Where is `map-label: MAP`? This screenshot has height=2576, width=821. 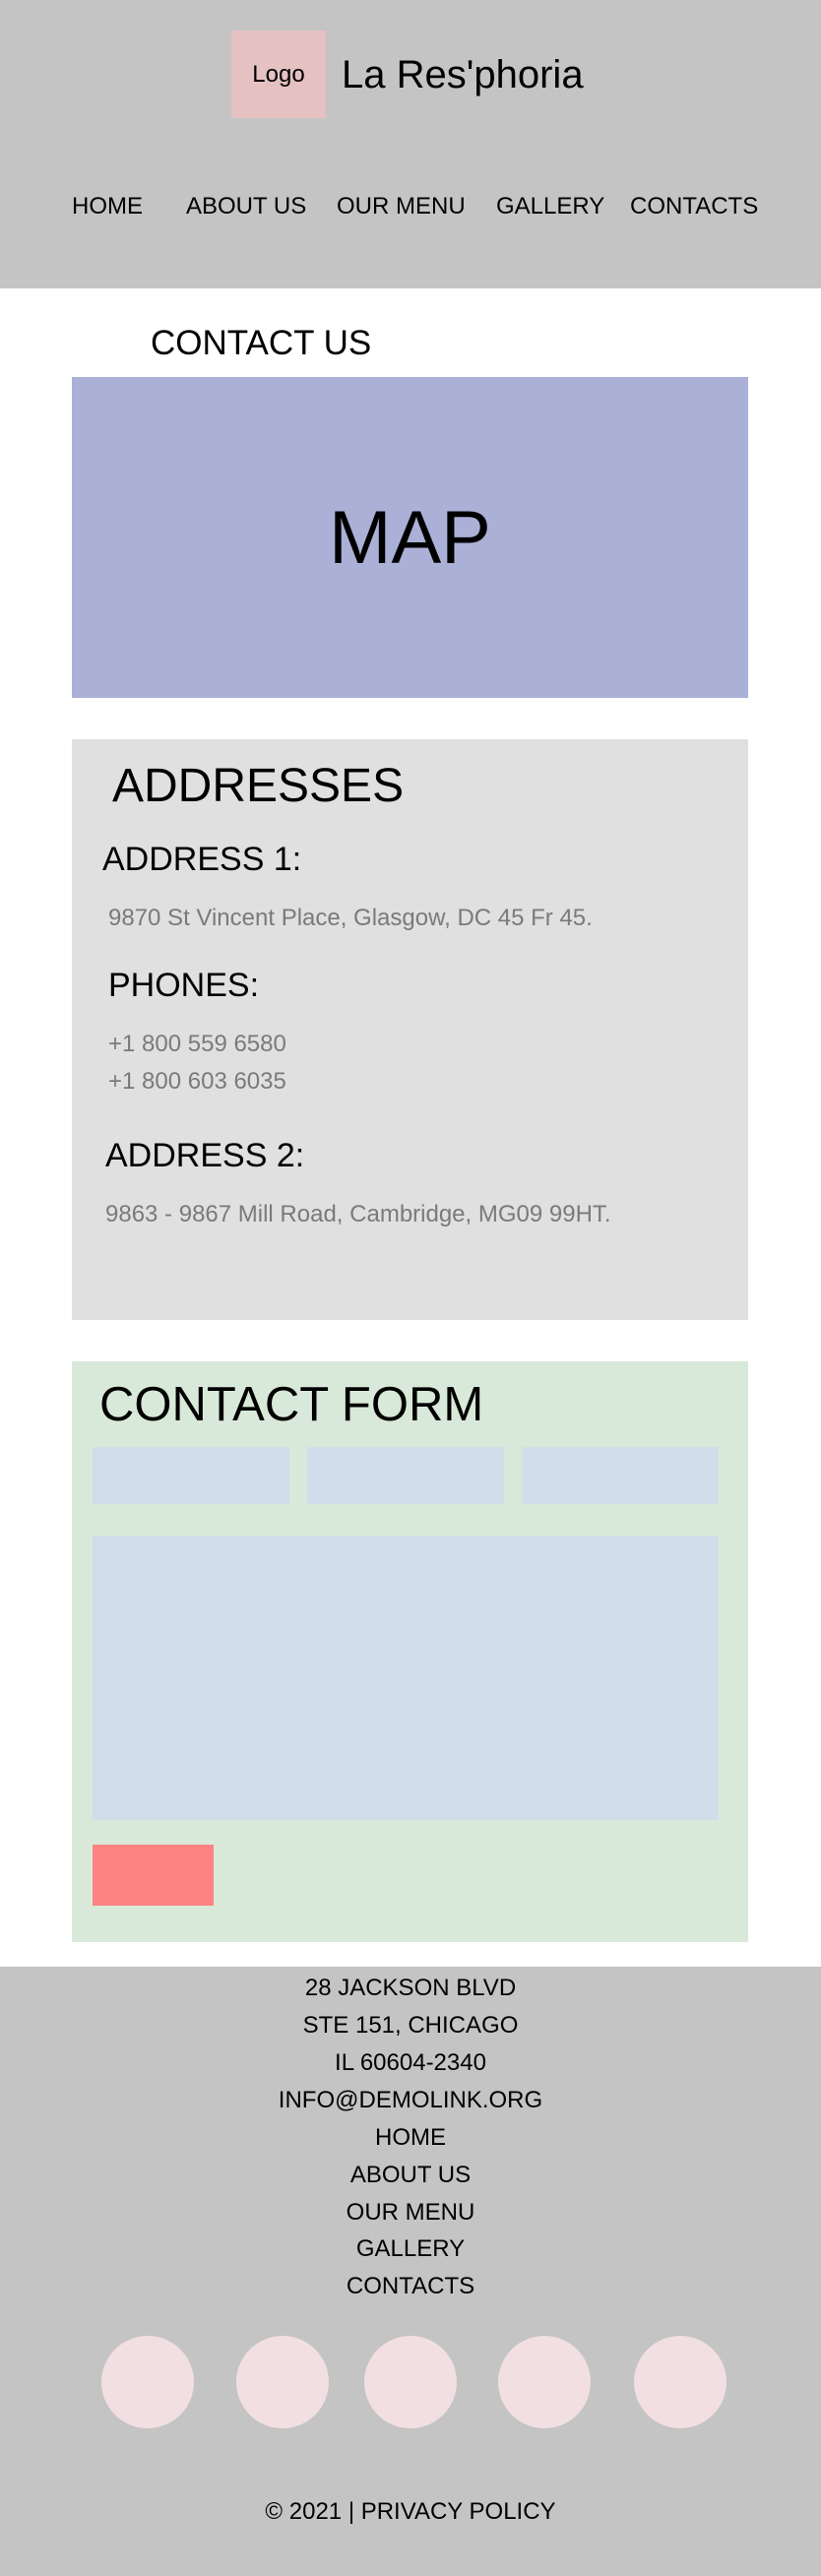
map-label: MAP is located at coordinates (410, 538).